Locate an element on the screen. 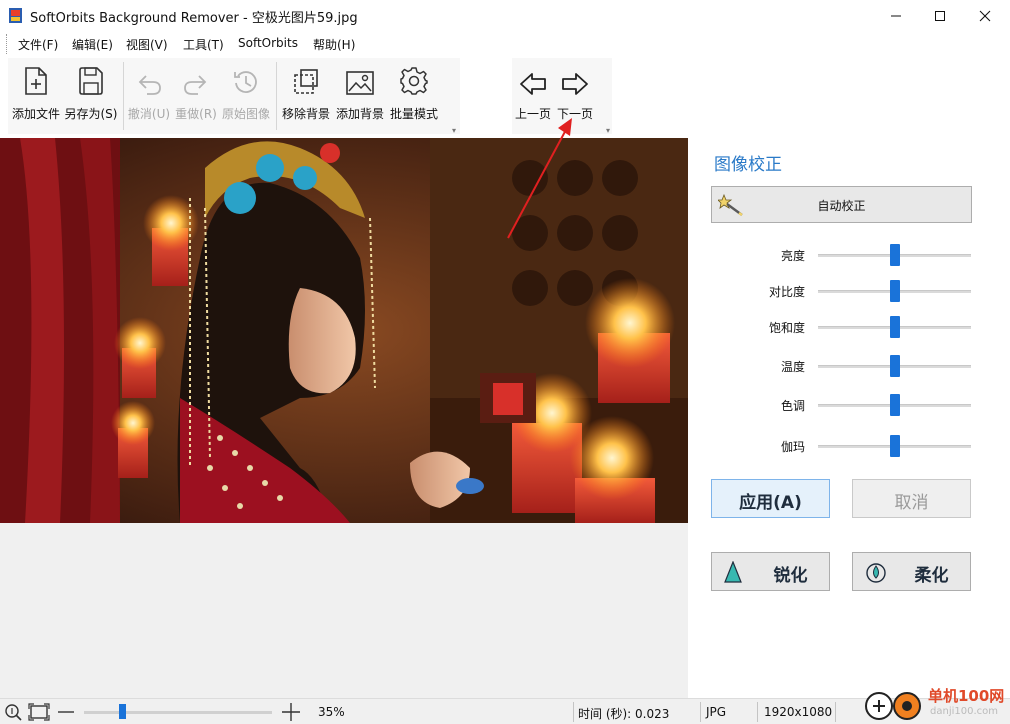 The image size is (1010, 724). panel-title: 图像校正 is located at coordinates (748, 165).